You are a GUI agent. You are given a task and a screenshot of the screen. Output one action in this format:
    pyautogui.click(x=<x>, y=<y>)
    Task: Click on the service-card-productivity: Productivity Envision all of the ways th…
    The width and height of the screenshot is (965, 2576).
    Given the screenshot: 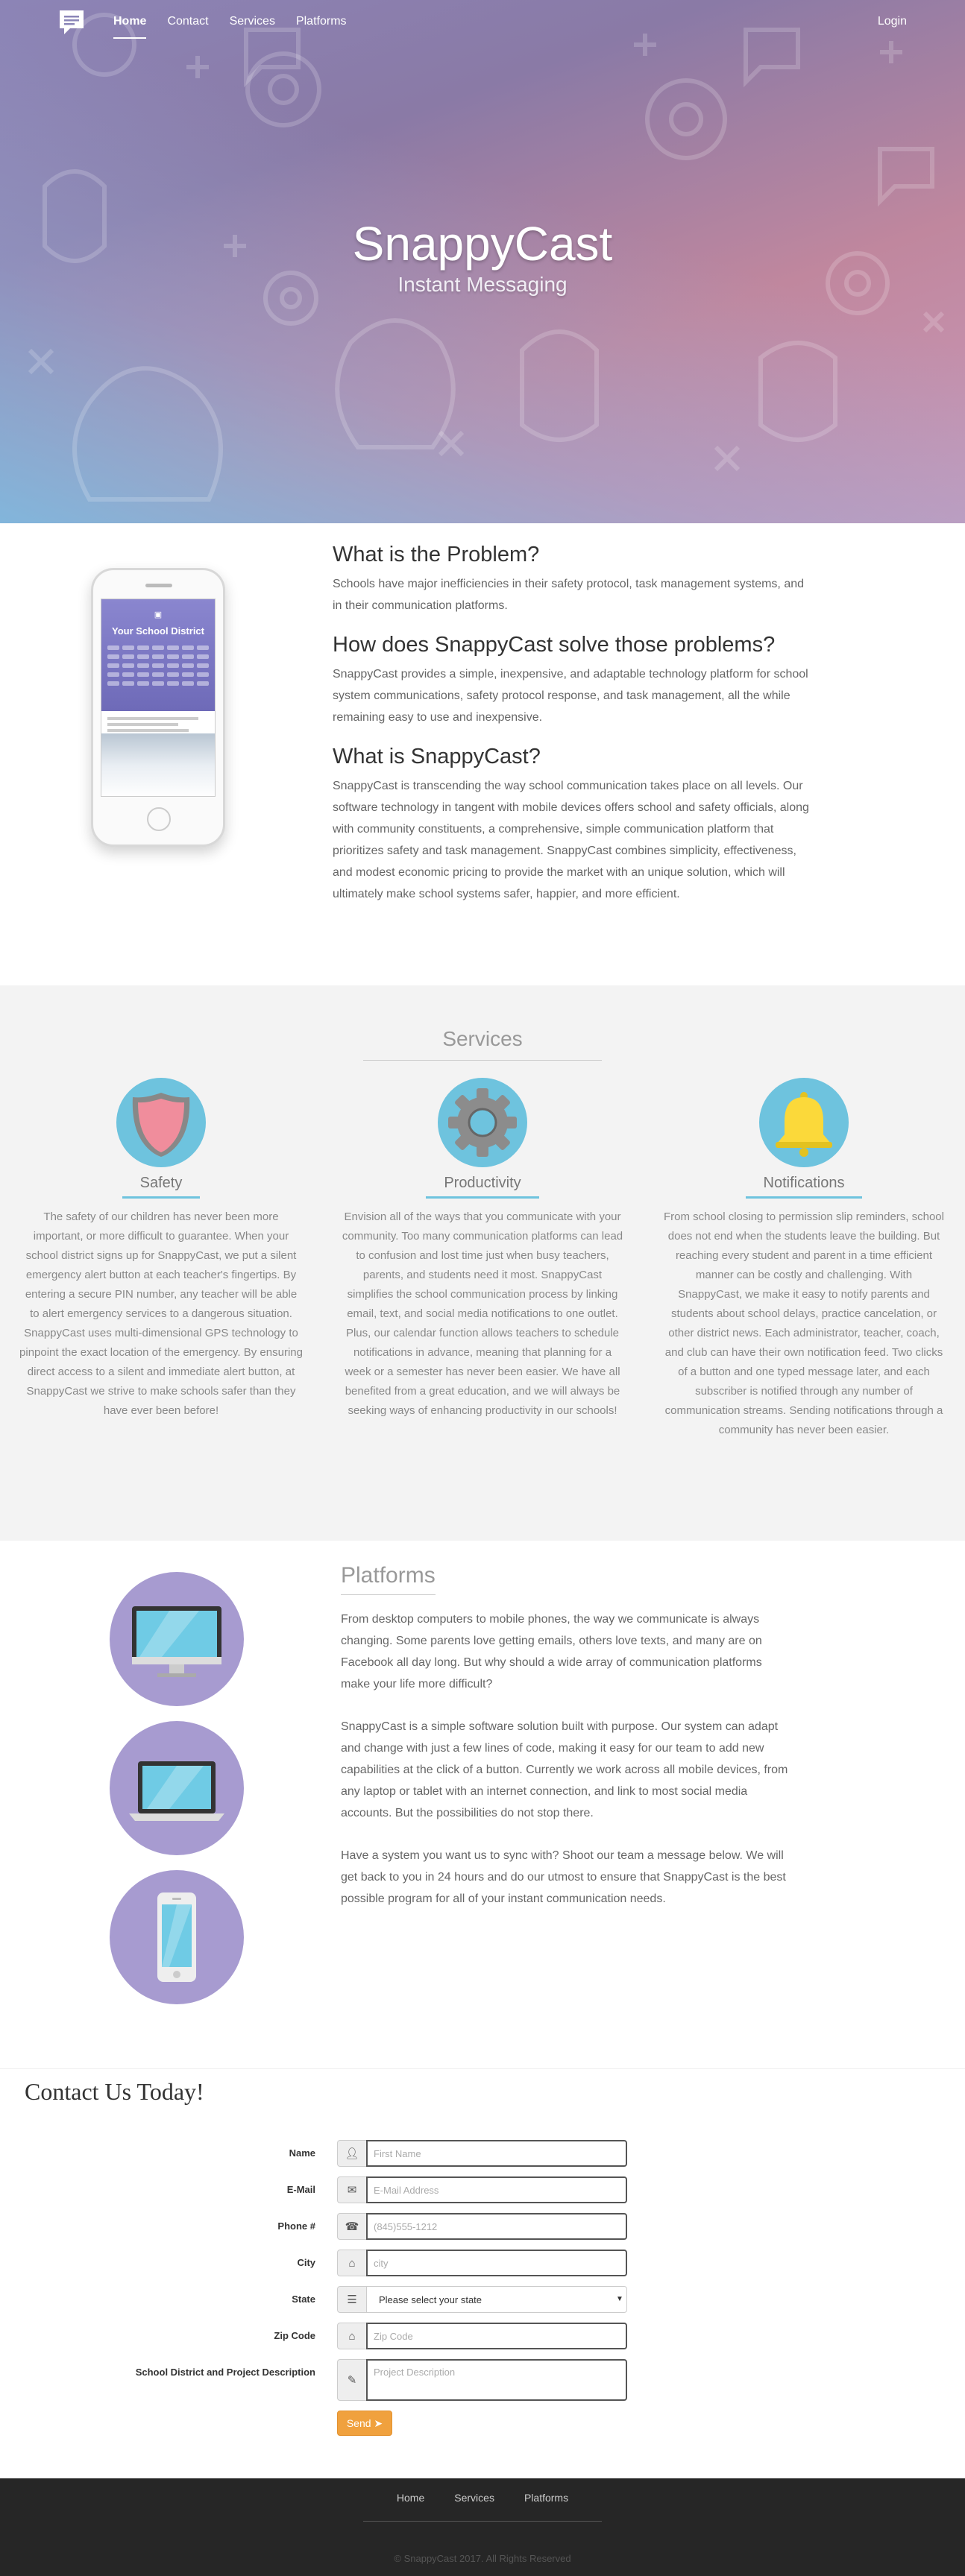 What is the action you would take?
    pyautogui.click(x=482, y=1250)
    